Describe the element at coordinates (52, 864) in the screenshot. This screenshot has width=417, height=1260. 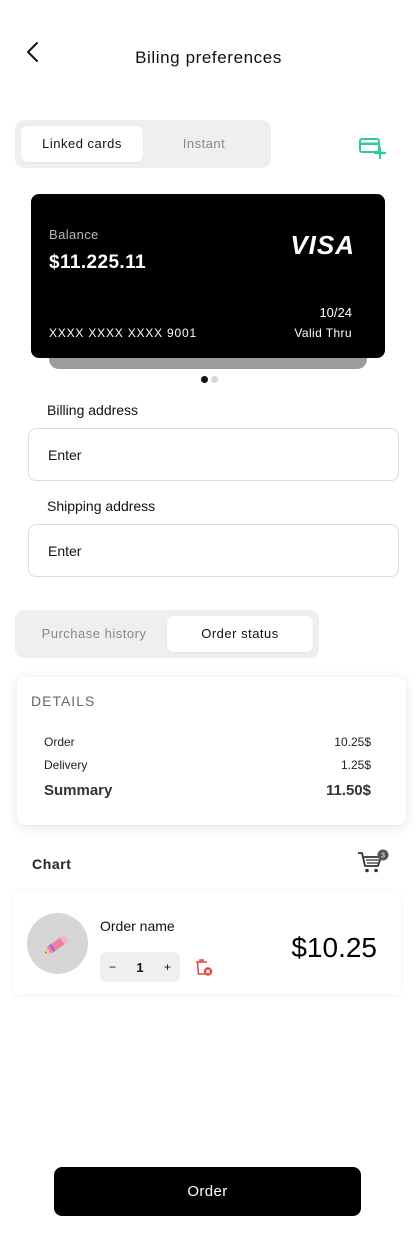
I see `chart-title: Chart` at that location.